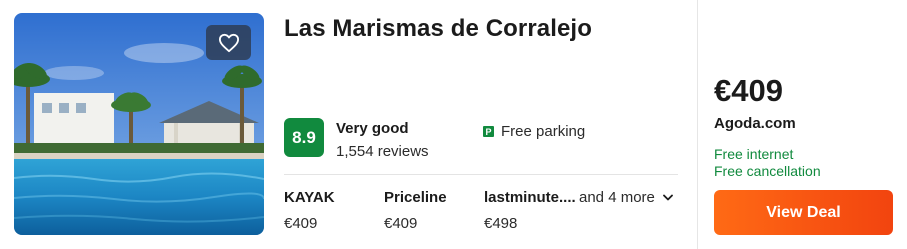 Image resolution: width=907 pixels, height=249 pixels. I want to click on heart-icon, so click(228, 42).